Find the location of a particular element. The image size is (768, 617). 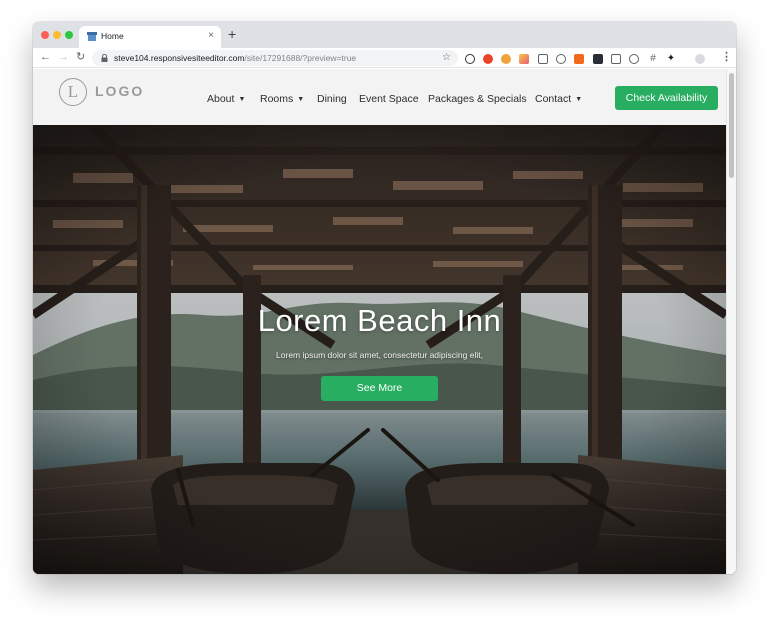

nav-item-label: Dining is located at coordinates (332, 99).